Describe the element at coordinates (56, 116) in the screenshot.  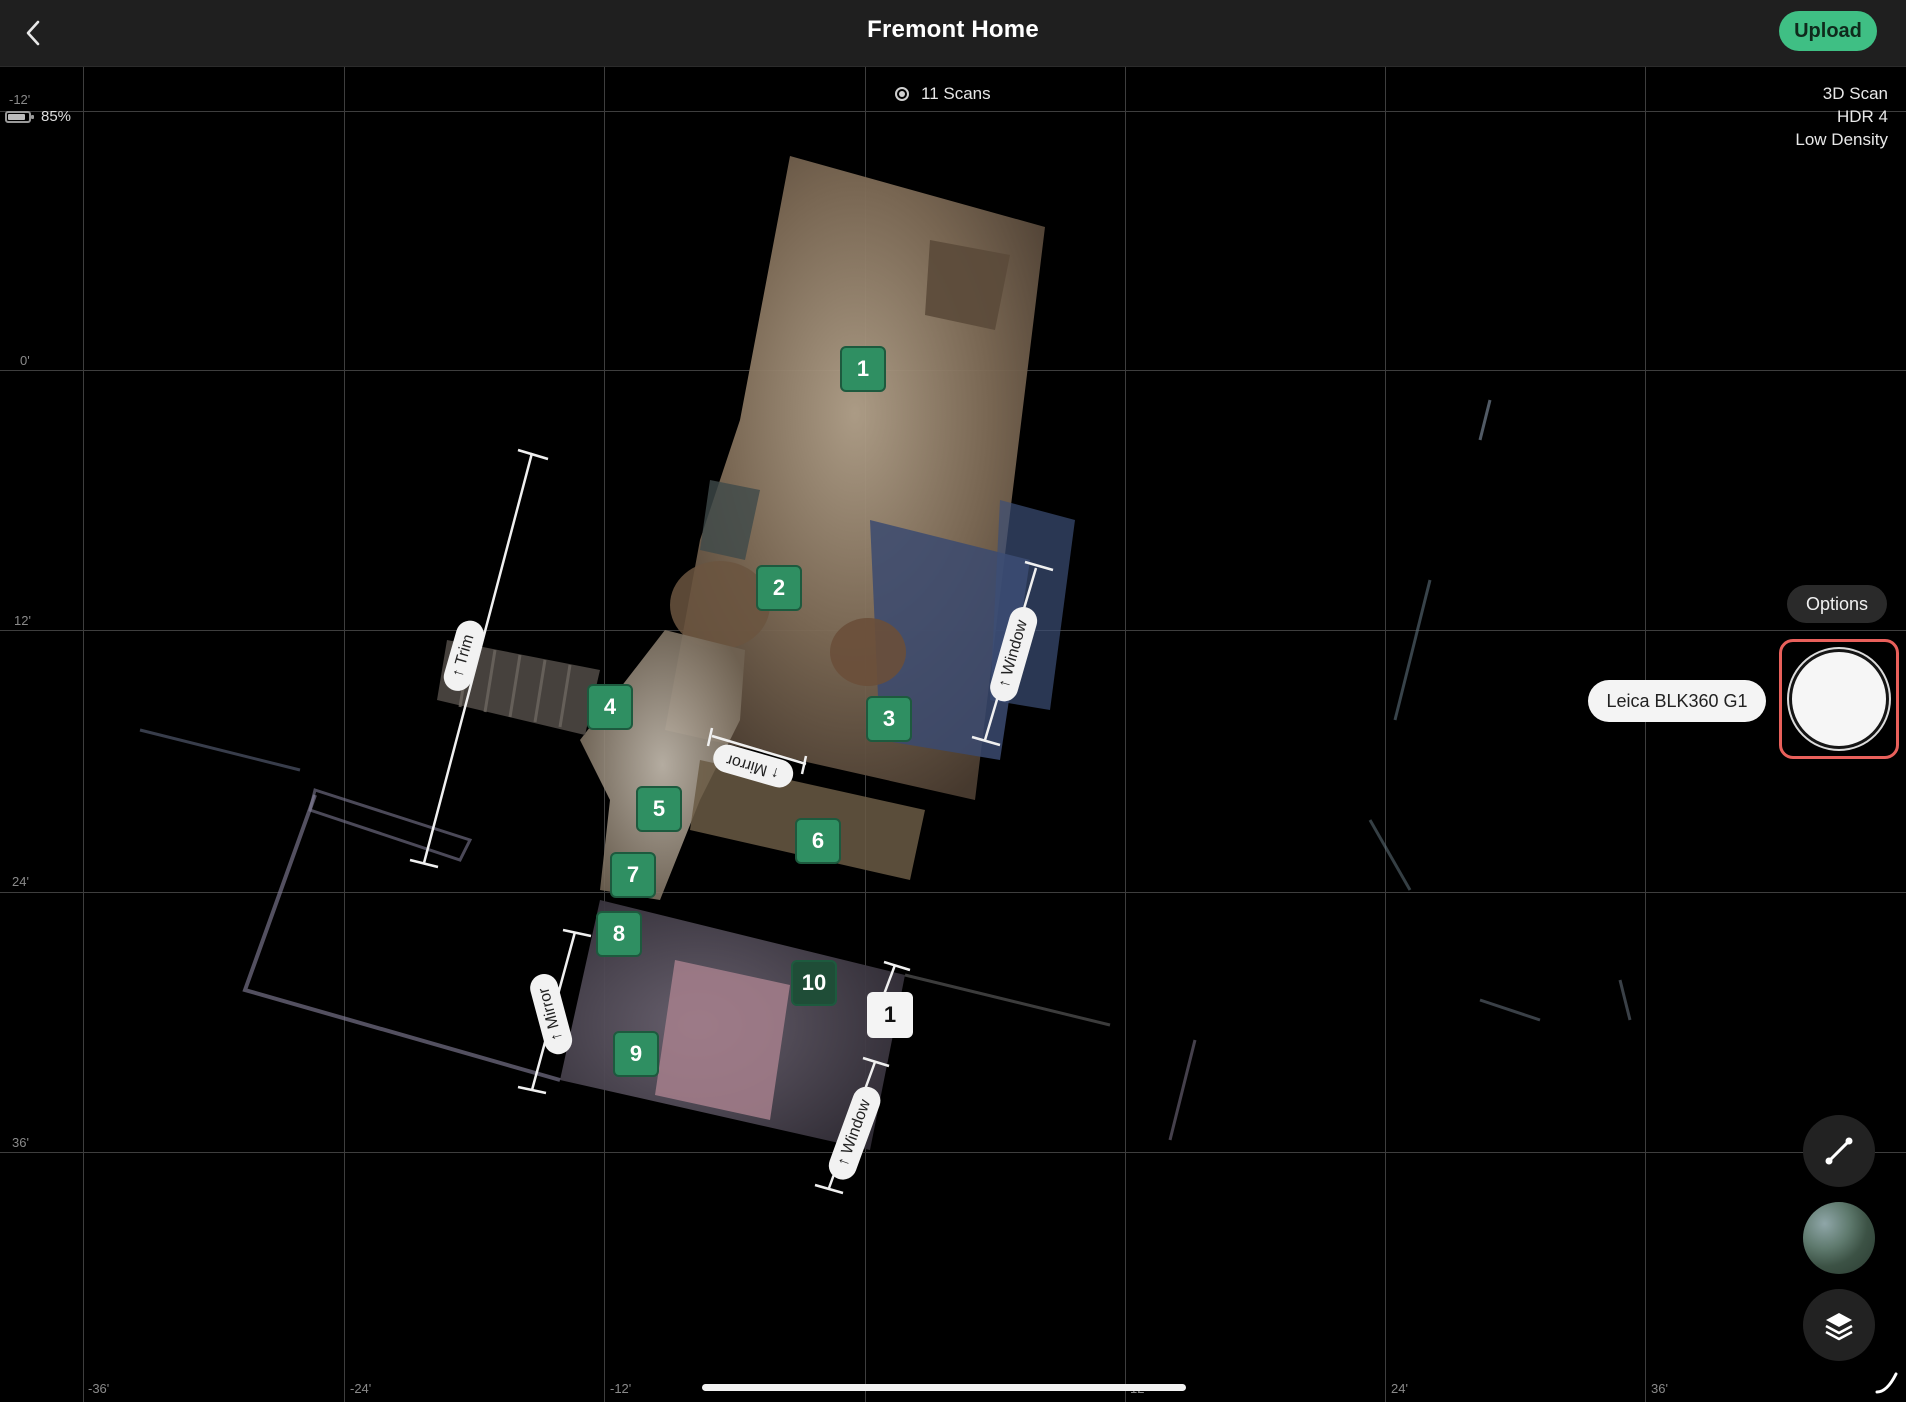
I see `battery-percent: 85%` at that location.